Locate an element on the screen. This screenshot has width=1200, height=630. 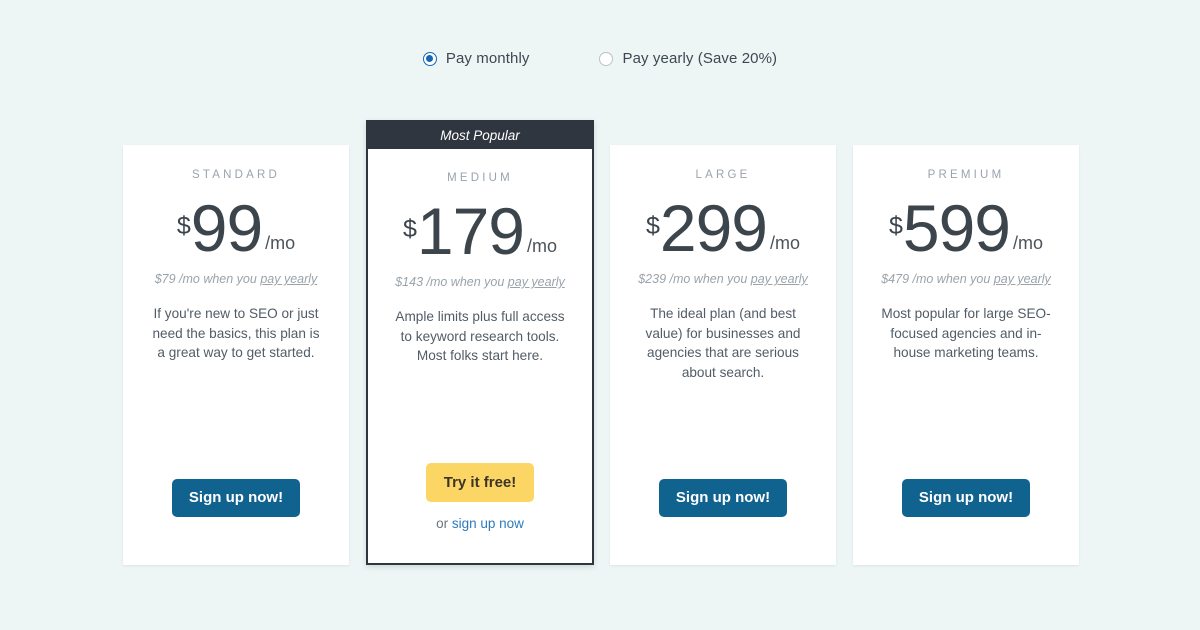
plan-cta-wrap-premium: Sign up now! is located at coordinates (966, 498).